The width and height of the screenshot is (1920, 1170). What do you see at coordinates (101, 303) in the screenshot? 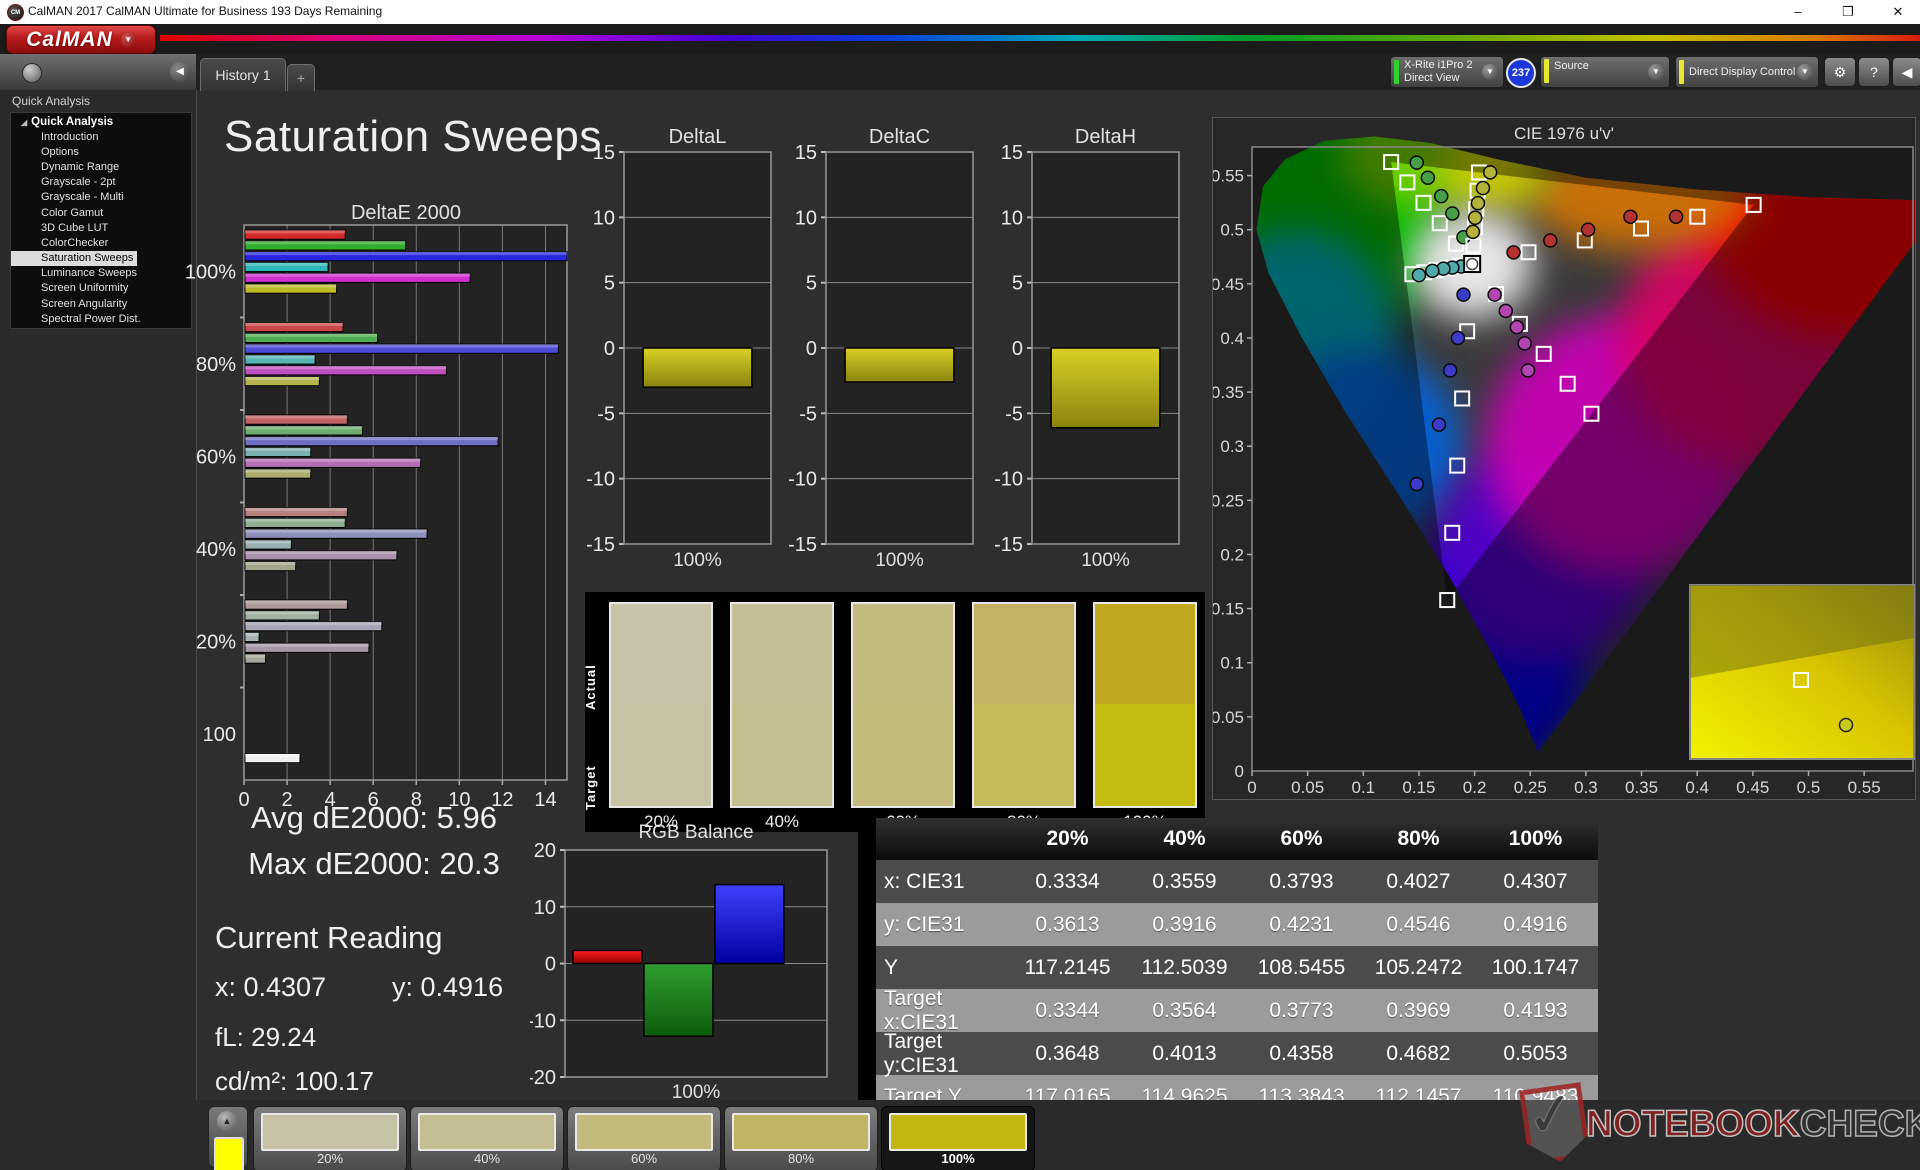
I see `sidebar-item-screen-angularity: Screen Angularity` at bounding box center [101, 303].